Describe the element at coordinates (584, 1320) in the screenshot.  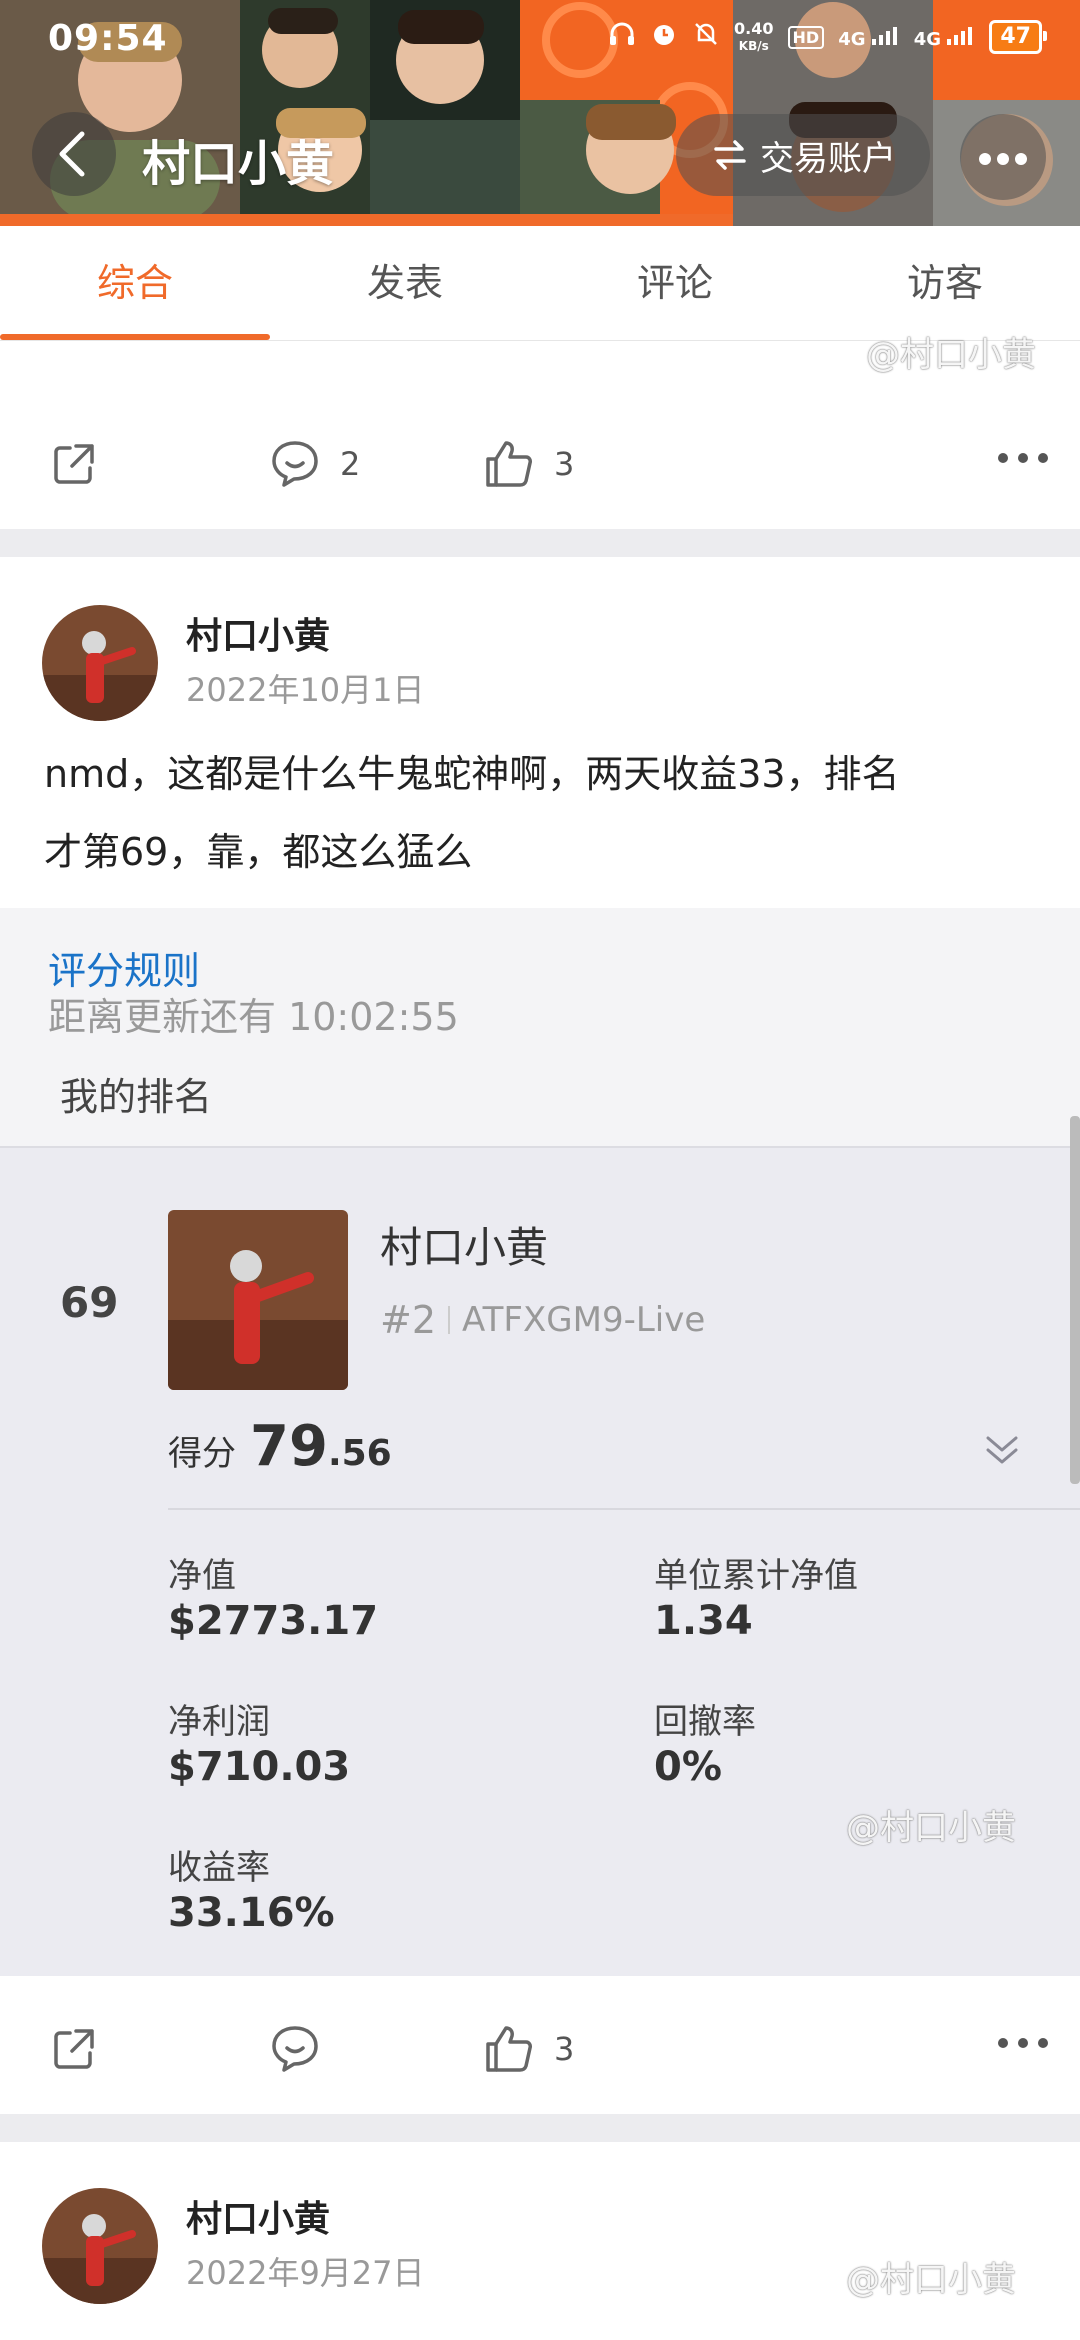
I see `account-name: ATFXGM9-Live` at that location.